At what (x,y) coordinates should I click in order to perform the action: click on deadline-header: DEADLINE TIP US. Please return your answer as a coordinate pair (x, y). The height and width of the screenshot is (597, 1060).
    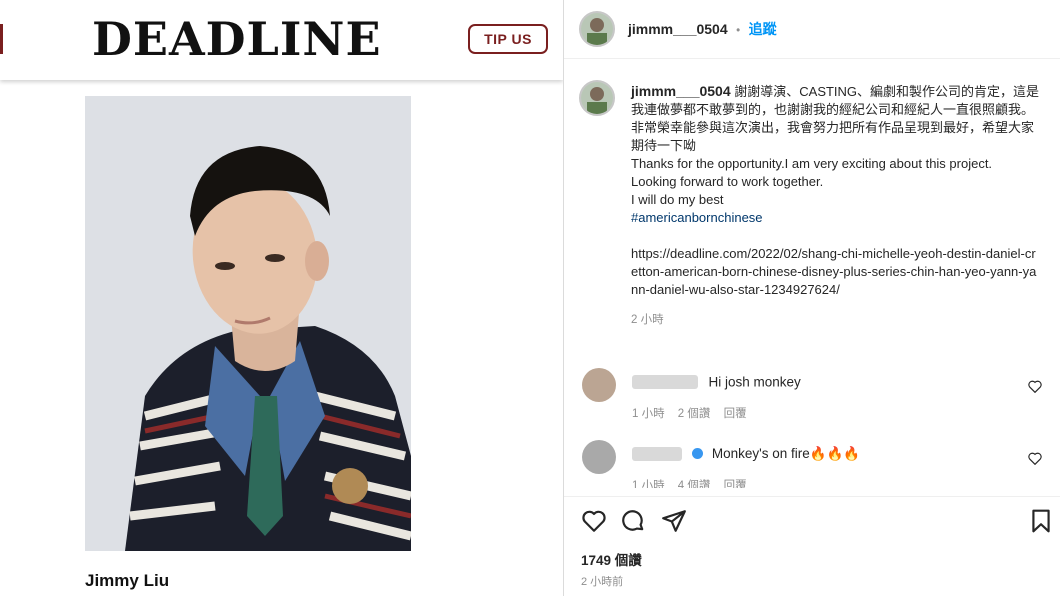
    Looking at the image, I should click on (281, 40).